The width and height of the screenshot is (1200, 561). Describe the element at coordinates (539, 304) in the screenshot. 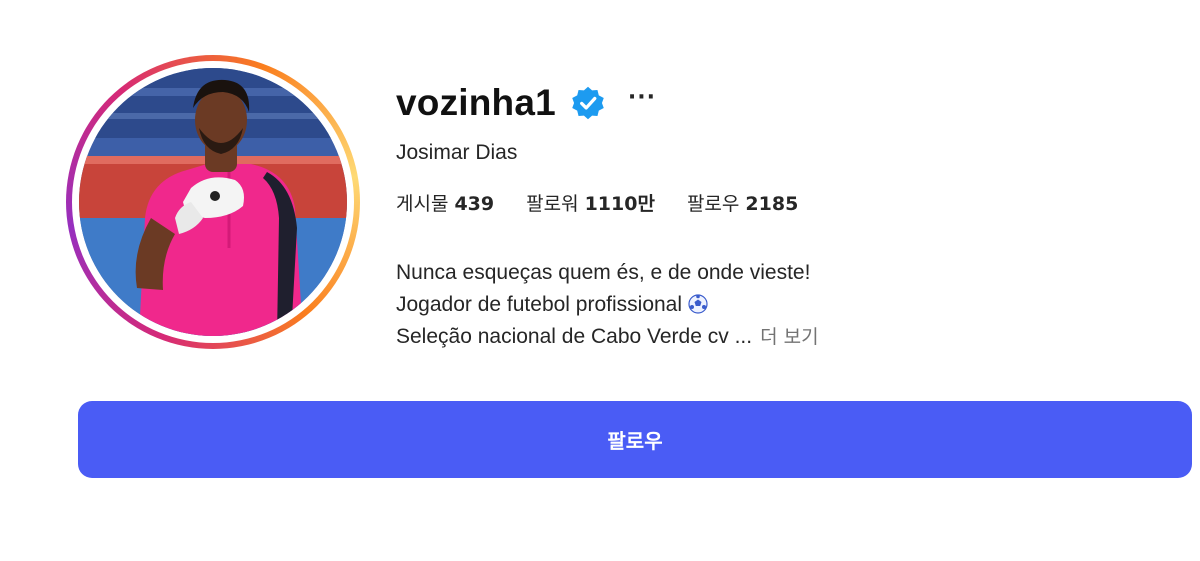

I see `bio-line-2-text: Jogador de futebol profissional` at that location.